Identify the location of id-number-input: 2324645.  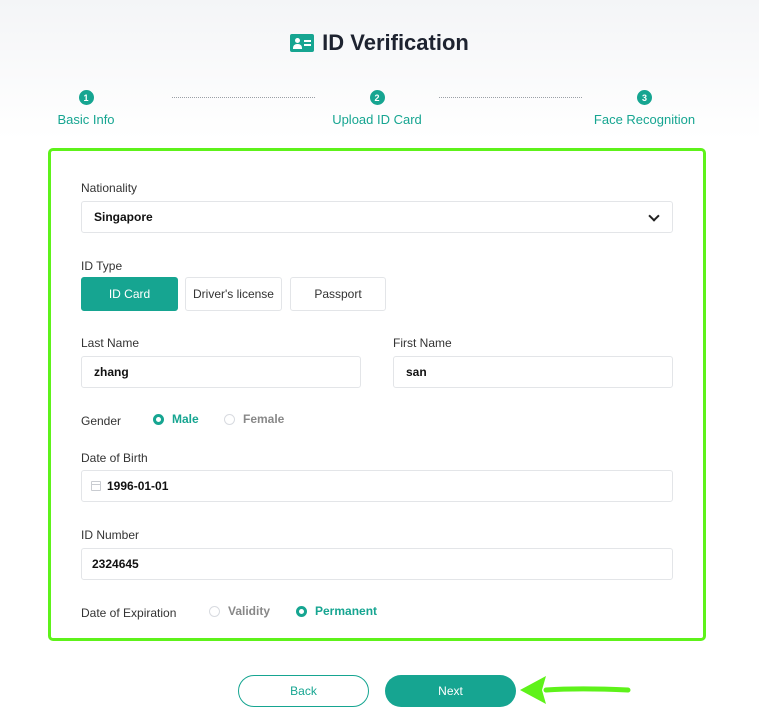
(377, 564).